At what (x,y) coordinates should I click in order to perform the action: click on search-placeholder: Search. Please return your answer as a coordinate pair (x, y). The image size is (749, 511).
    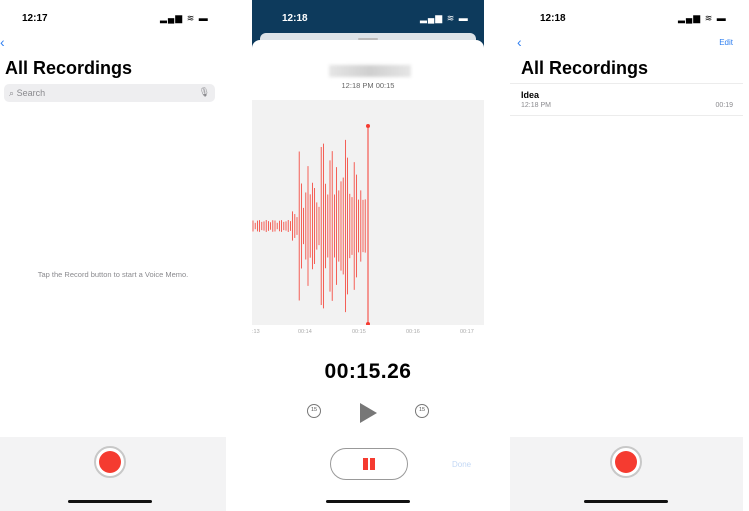
    Looking at the image, I should click on (31, 93).